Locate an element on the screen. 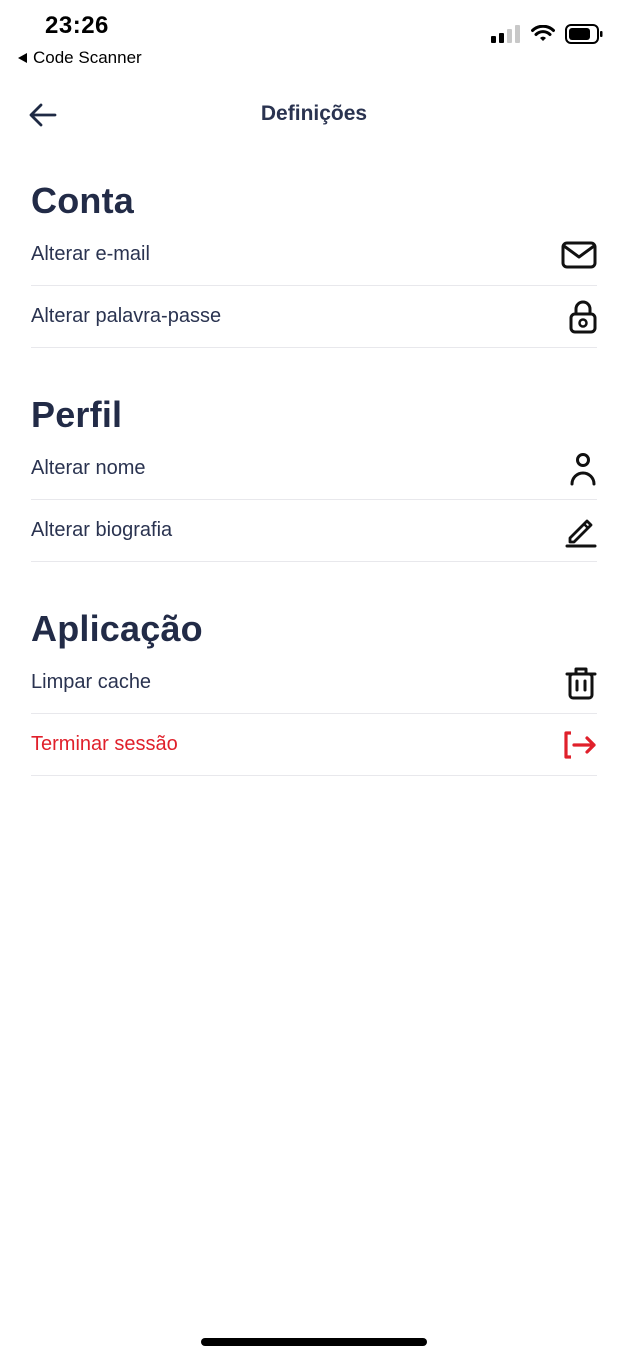  user-icon is located at coordinates (579, 469).